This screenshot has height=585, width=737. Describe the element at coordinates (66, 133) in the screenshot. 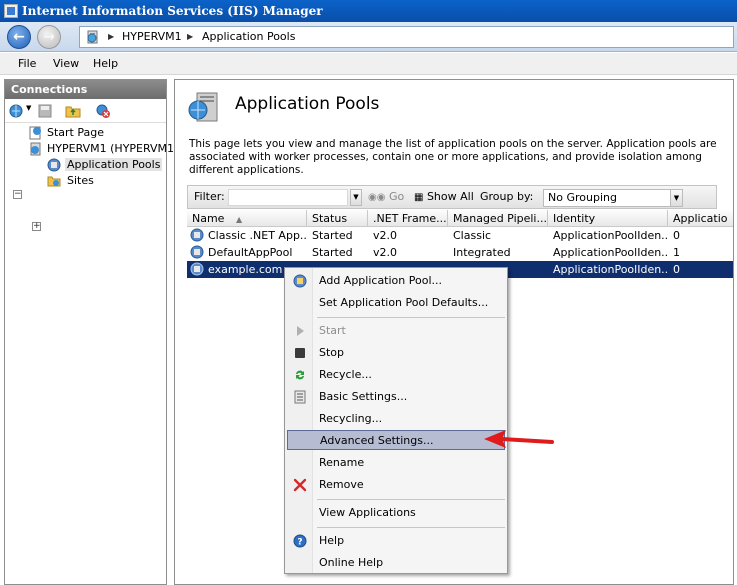

I see `tree-item-start-page: Start Page` at that location.